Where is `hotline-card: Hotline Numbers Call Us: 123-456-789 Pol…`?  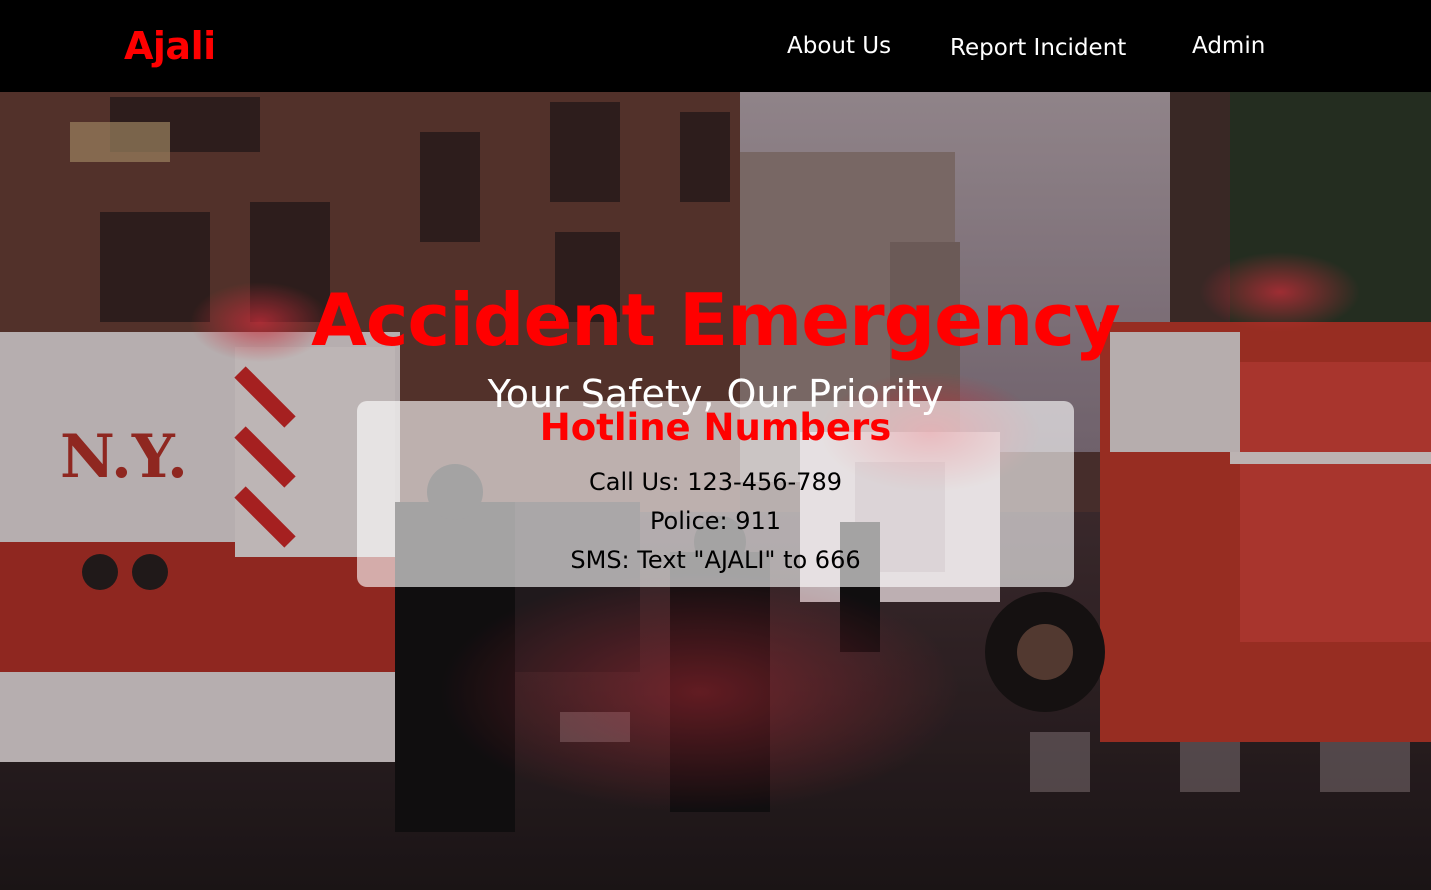
hotline-card: Hotline Numbers Call Us: 123-456-789 Pol… is located at coordinates (715, 494).